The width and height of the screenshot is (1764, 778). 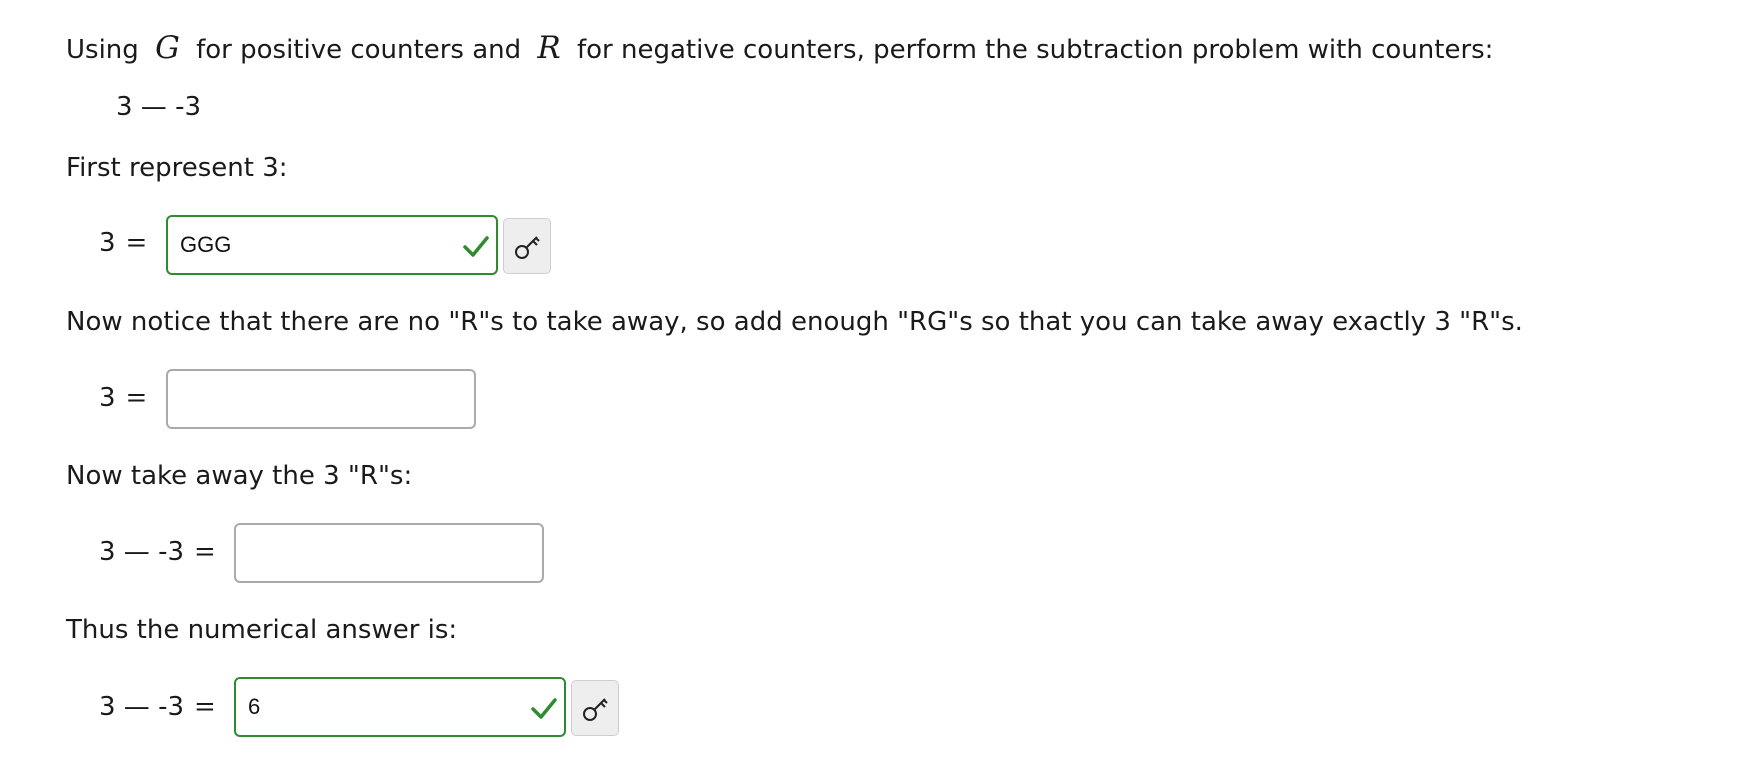 I want to click on step1-answer-box, so click(x=332, y=245).